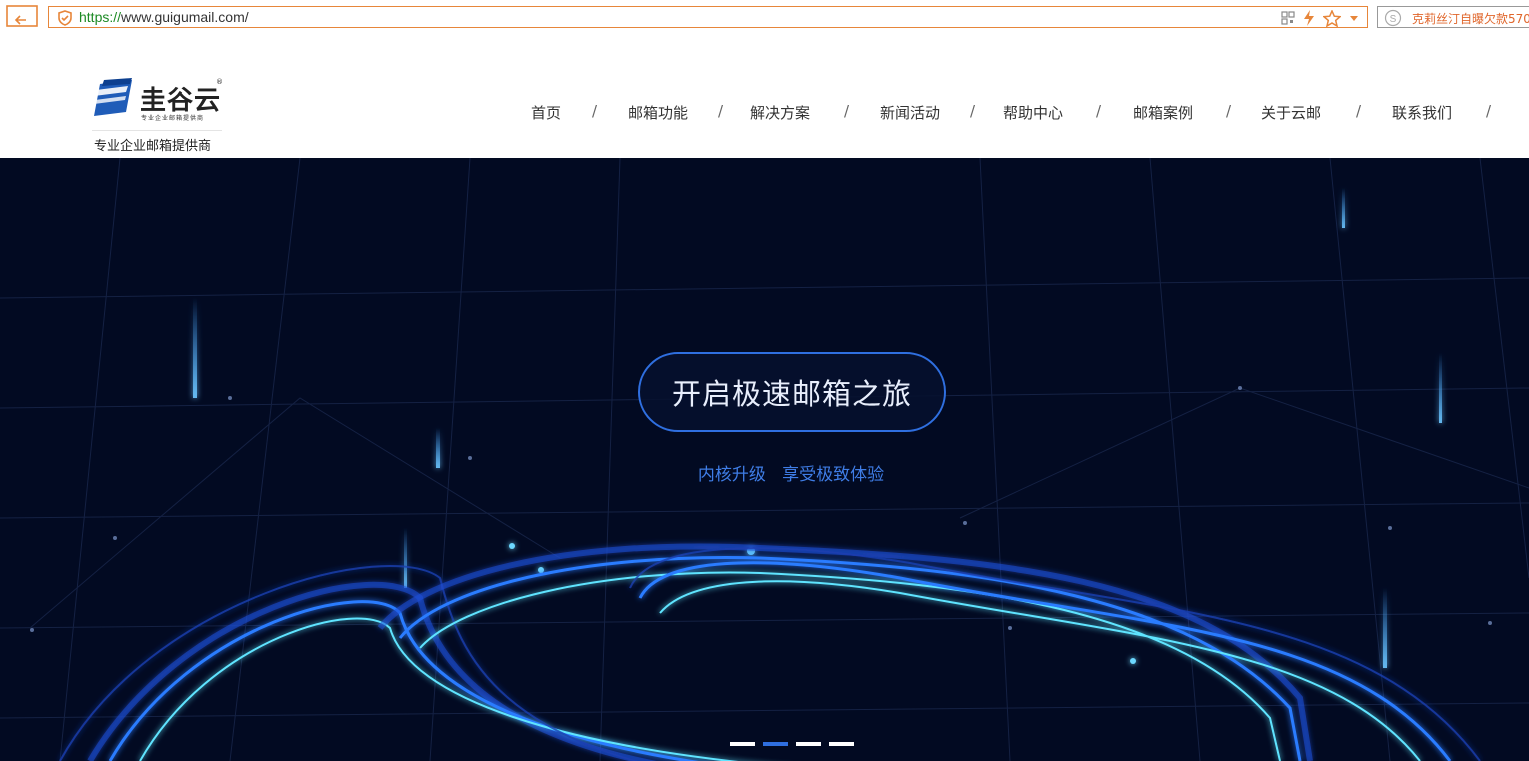 This screenshot has height=761, width=1529. I want to click on search-engine-icon: S, so click(1393, 18).